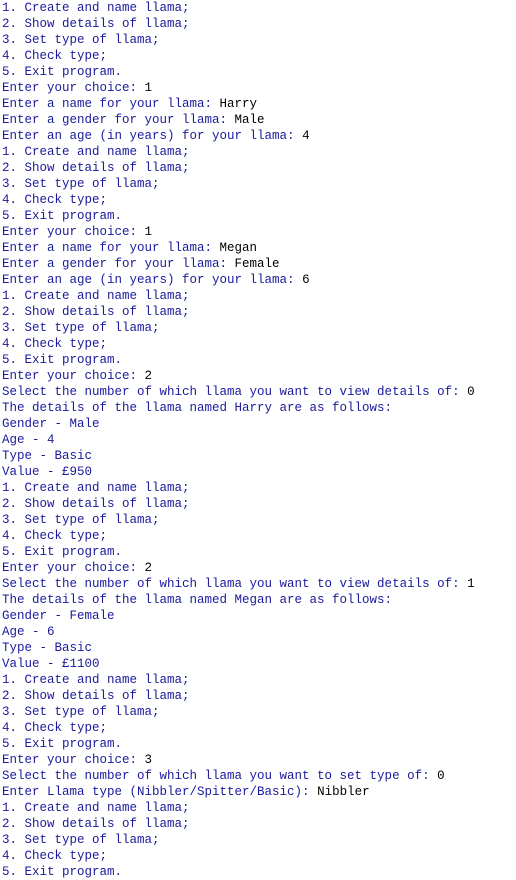 The height and width of the screenshot is (880, 516). I want to click on console-output-text: Age - 4, so click(28, 440).